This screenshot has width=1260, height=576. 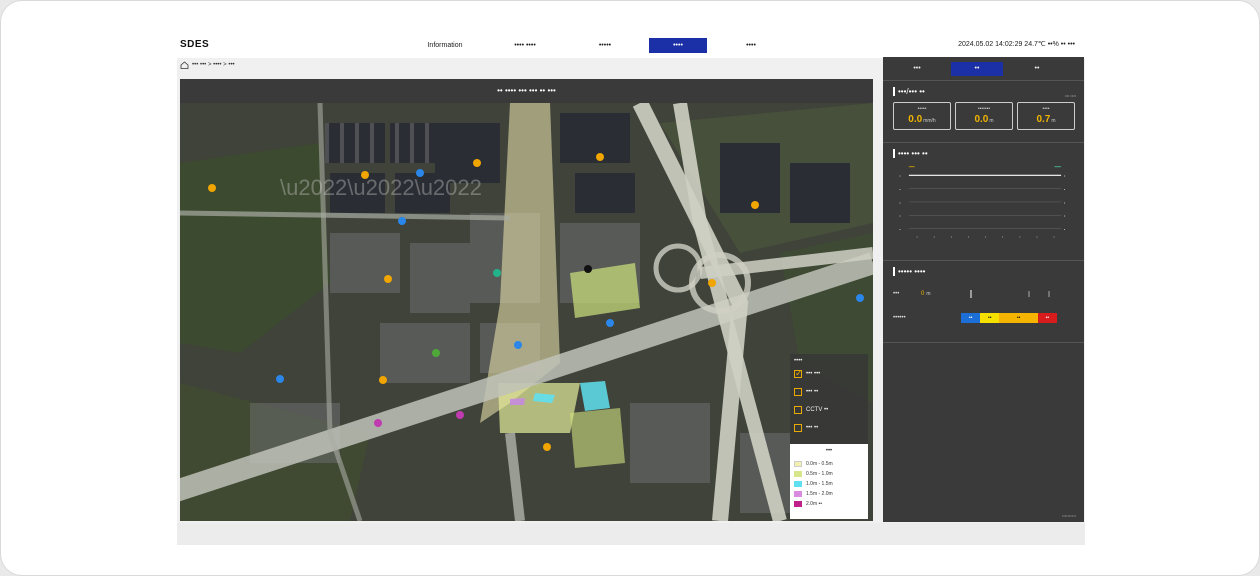 What do you see at coordinates (819, 484) in the screenshot?
I see `depth-label: 1.0m - 1.5m` at bounding box center [819, 484].